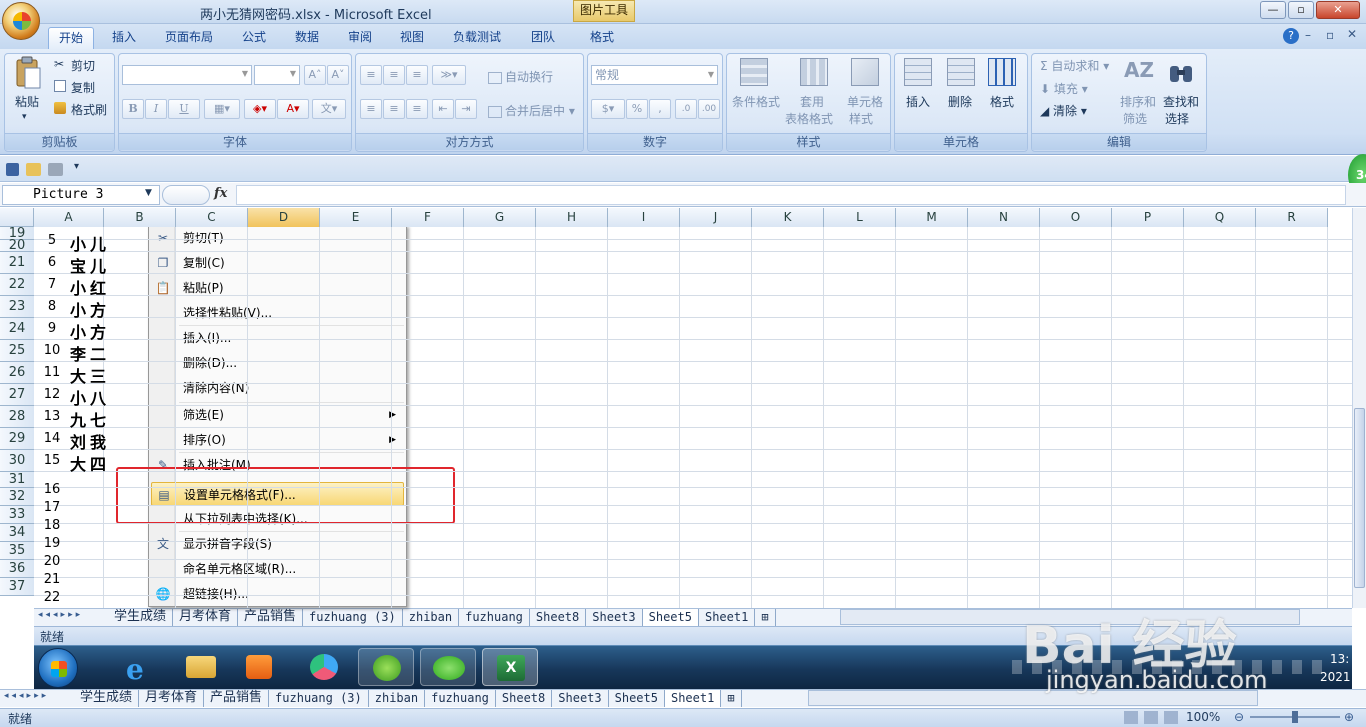  I want to click on cell-b-name: 李二, so click(90, 353).